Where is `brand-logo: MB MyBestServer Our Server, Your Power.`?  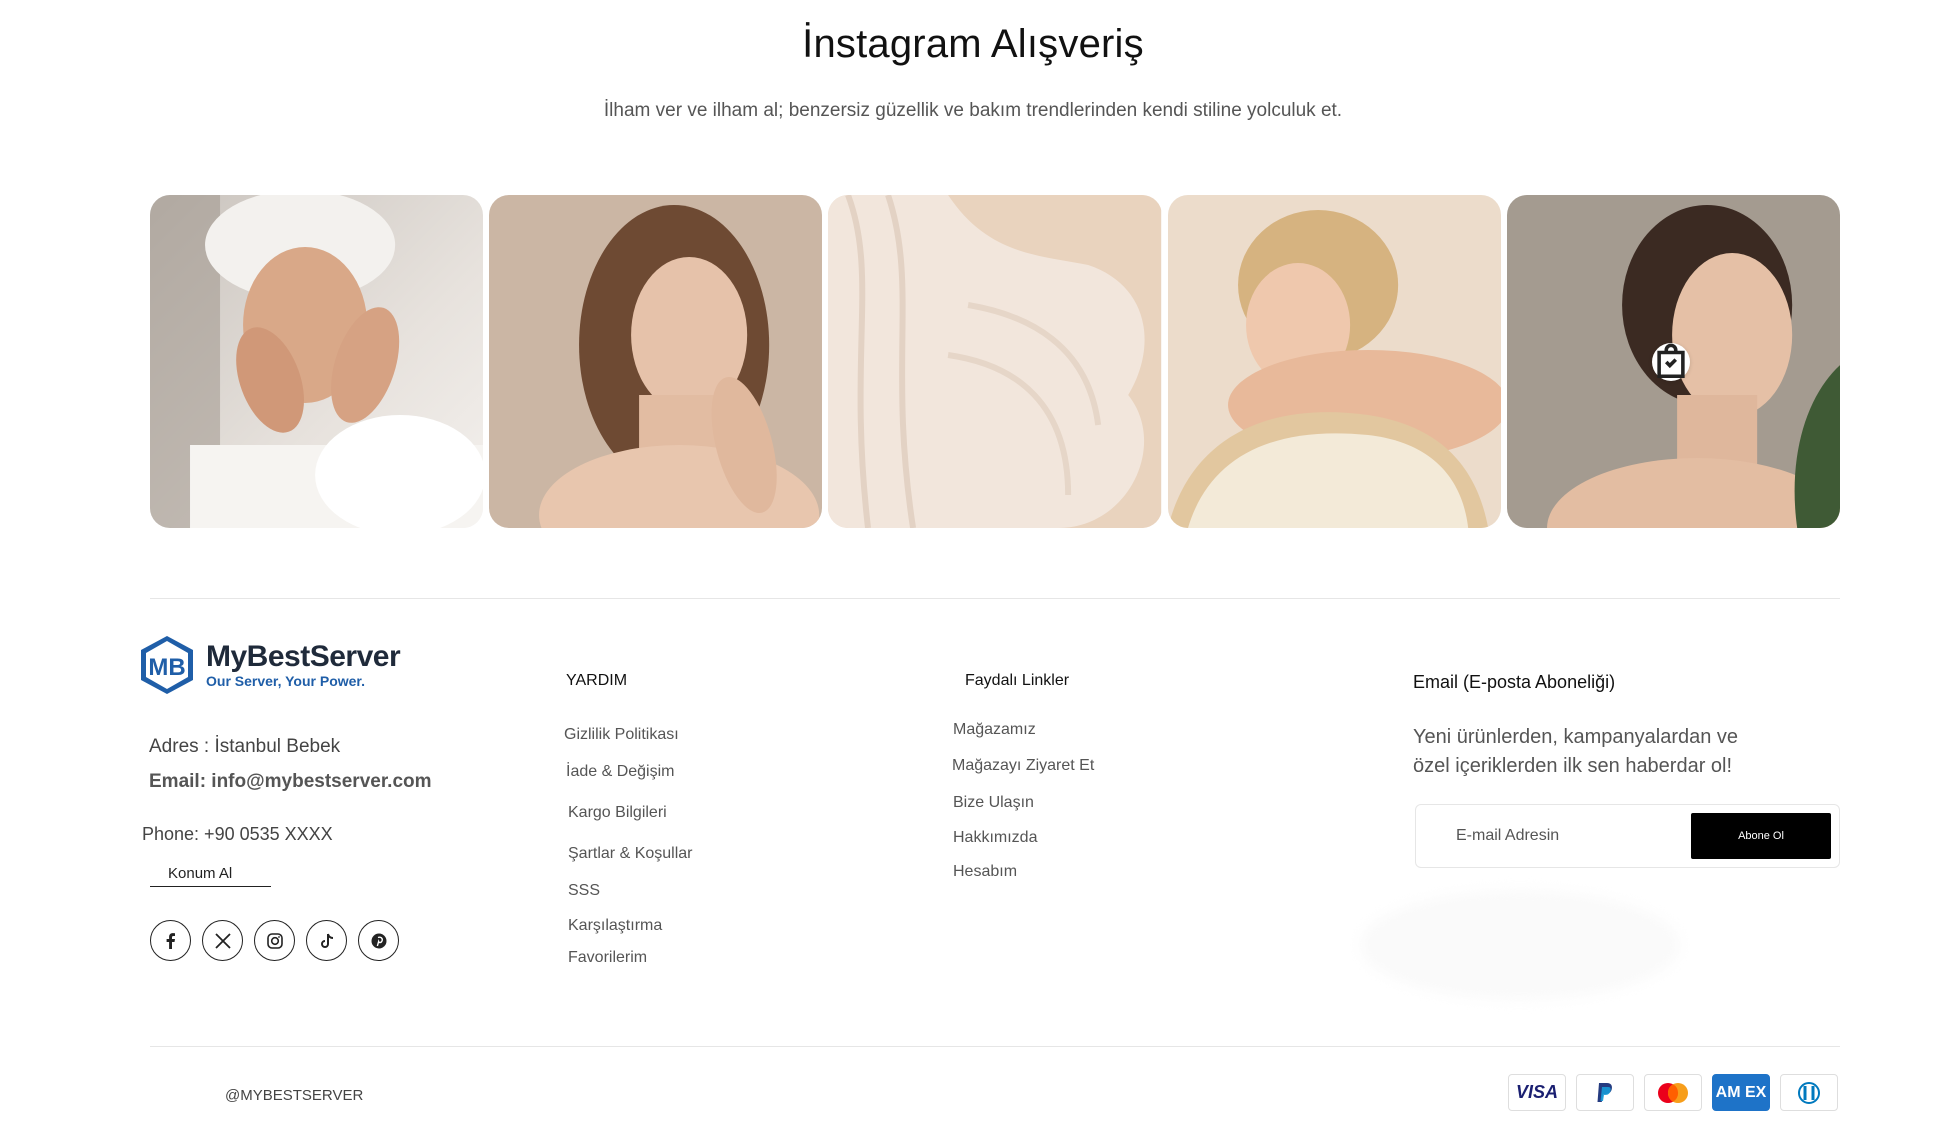 brand-logo: MB MyBestServer Our Server, Your Power. is located at coordinates (268, 665).